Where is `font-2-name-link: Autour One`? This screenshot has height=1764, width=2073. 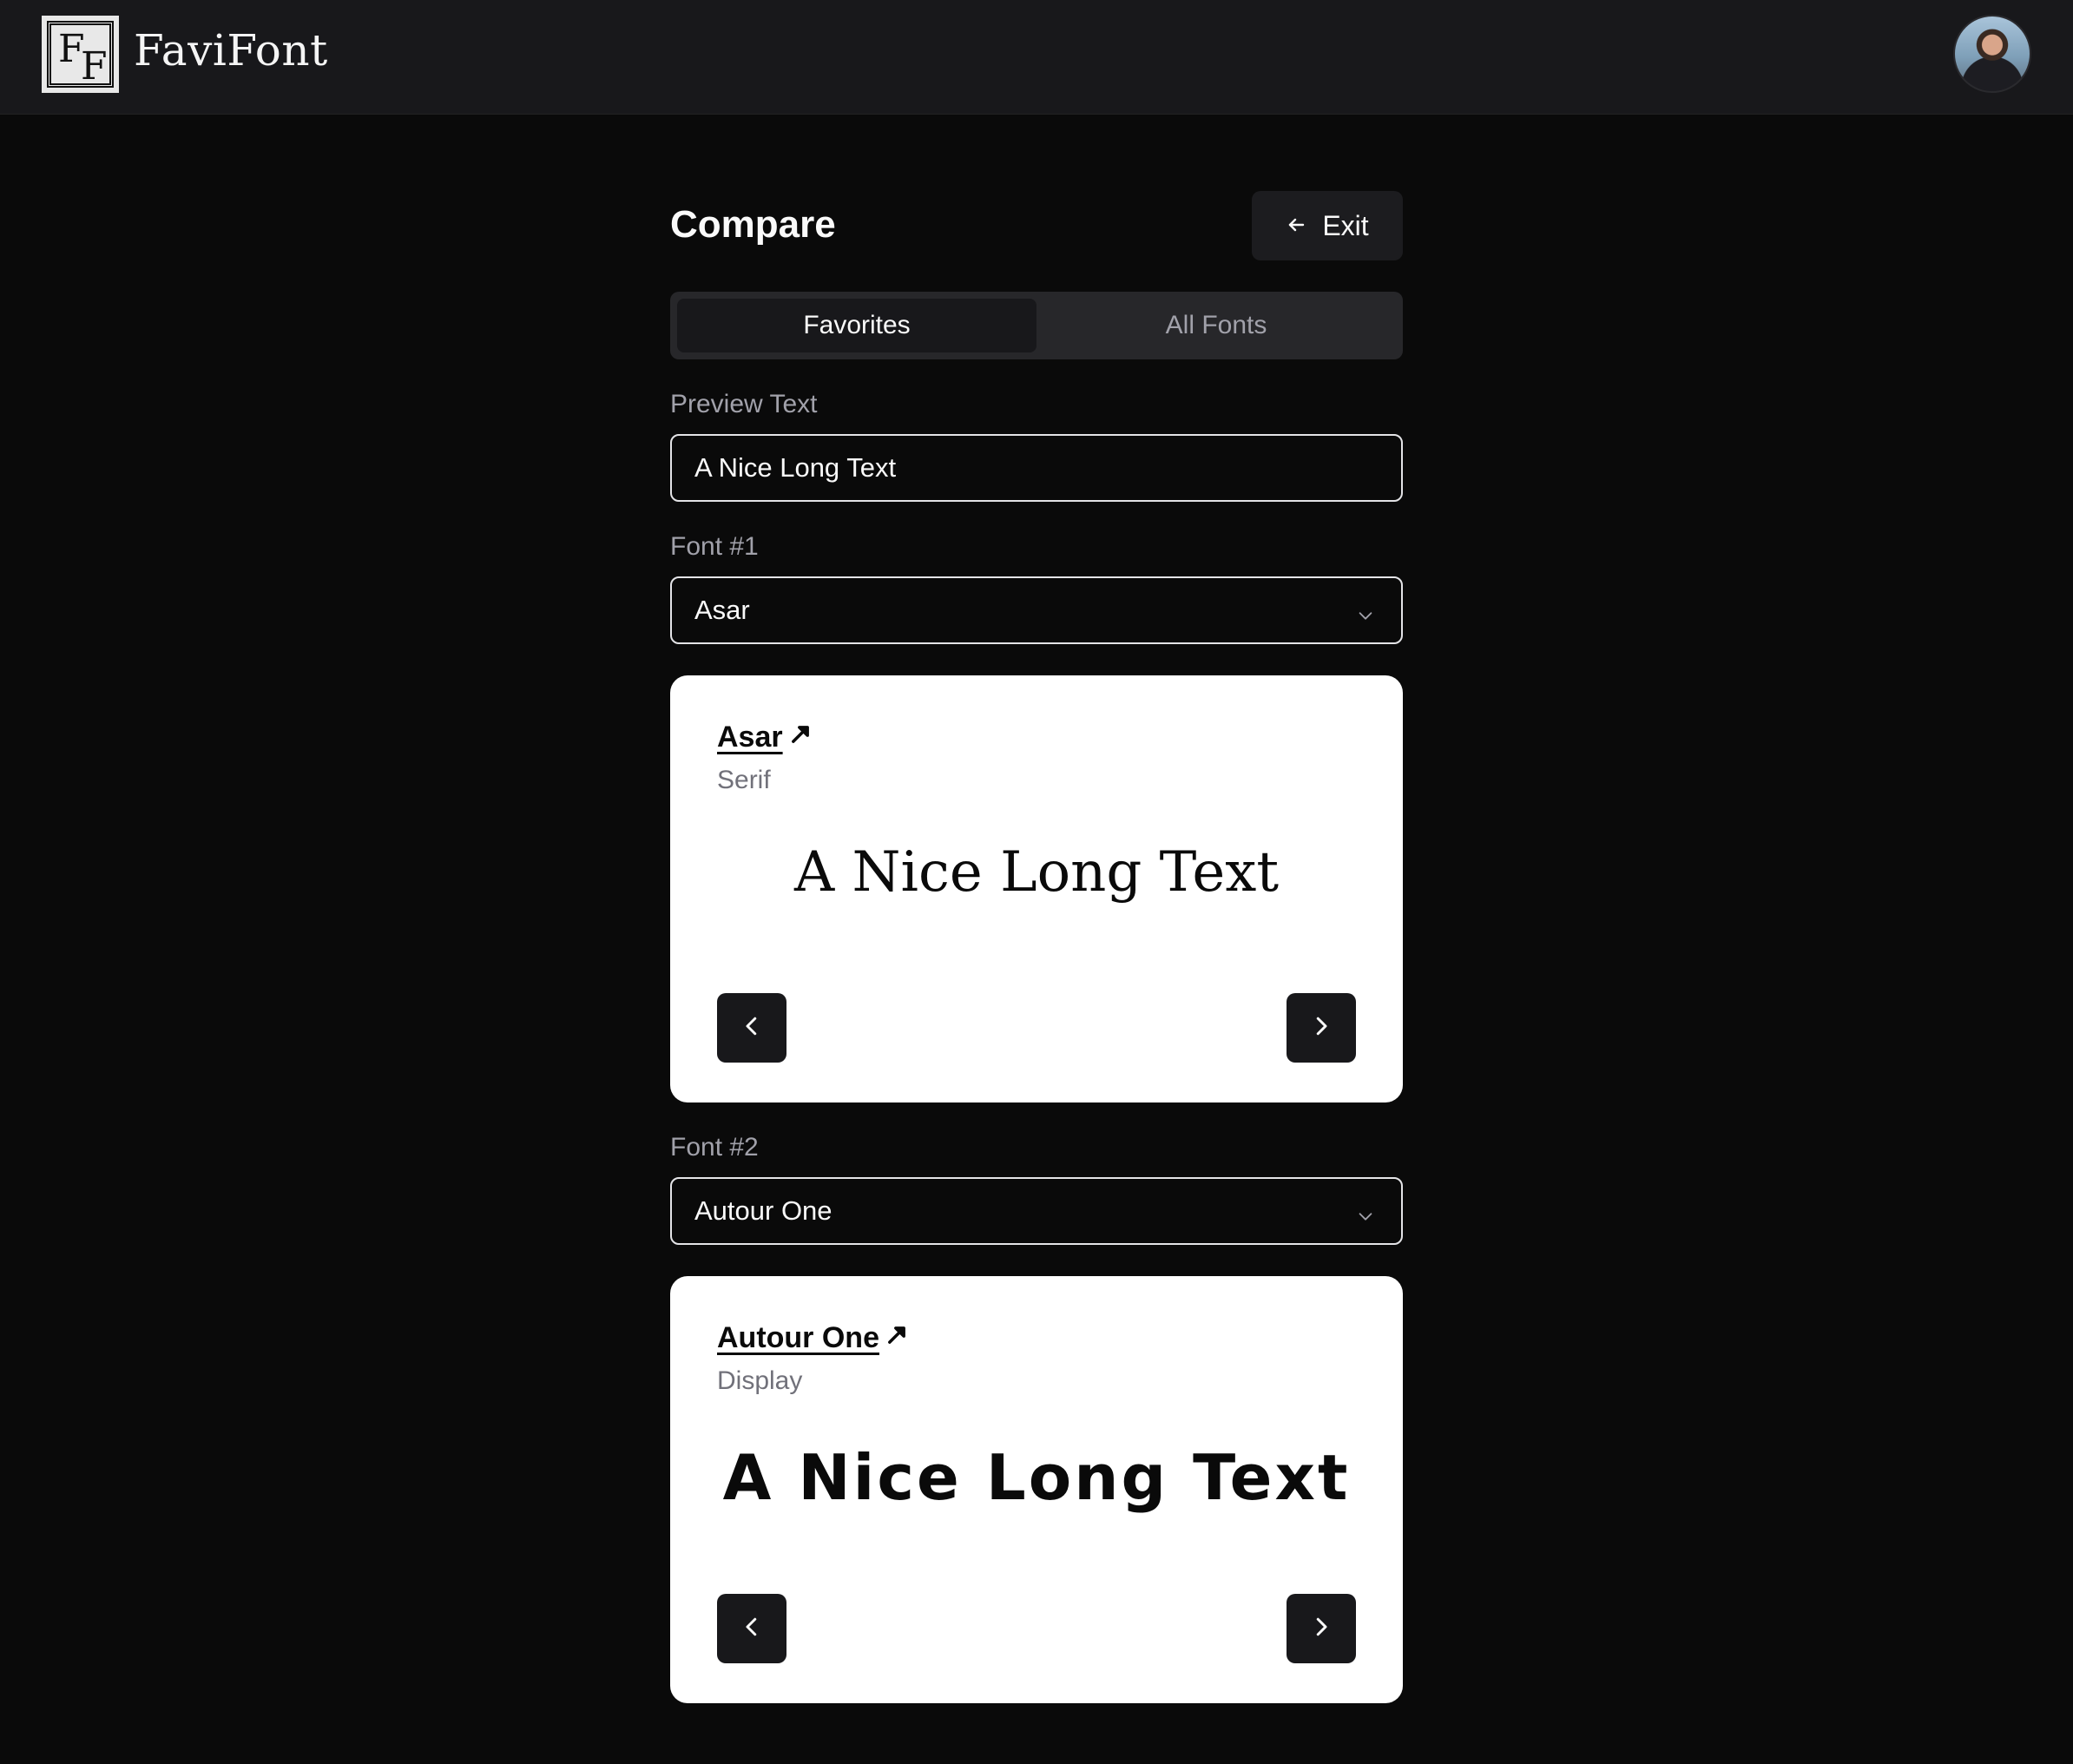 font-2-name-link: Autour One is located at coordinates (813, 1338).